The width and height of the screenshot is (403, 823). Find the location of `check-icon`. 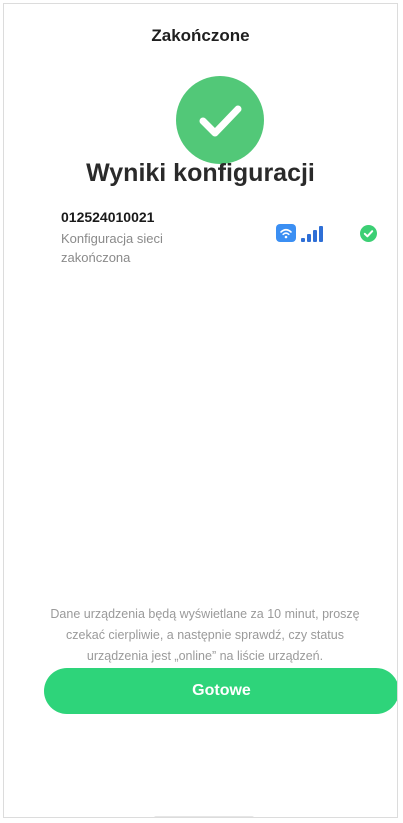

check-icon is located at coordinates (368, 233).